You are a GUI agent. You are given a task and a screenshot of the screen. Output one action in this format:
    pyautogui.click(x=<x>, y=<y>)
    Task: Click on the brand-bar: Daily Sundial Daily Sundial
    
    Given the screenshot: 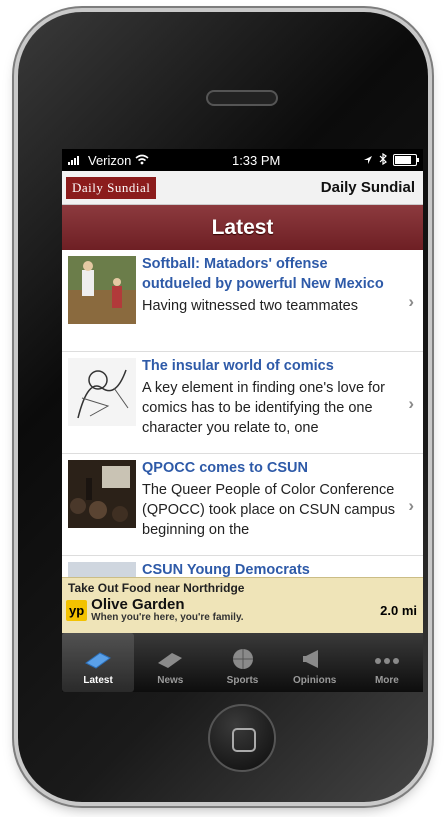 What is the action you would take?
    pyautogui.click(x=242, y=188)
    